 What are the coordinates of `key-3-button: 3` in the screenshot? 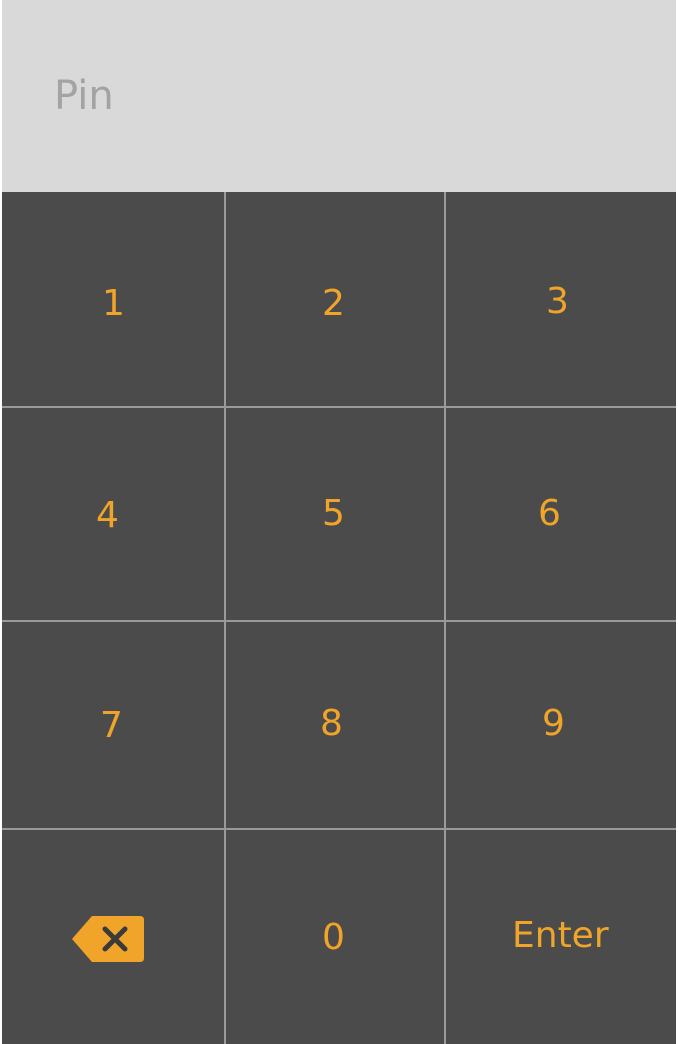 It's located at (561, 299).